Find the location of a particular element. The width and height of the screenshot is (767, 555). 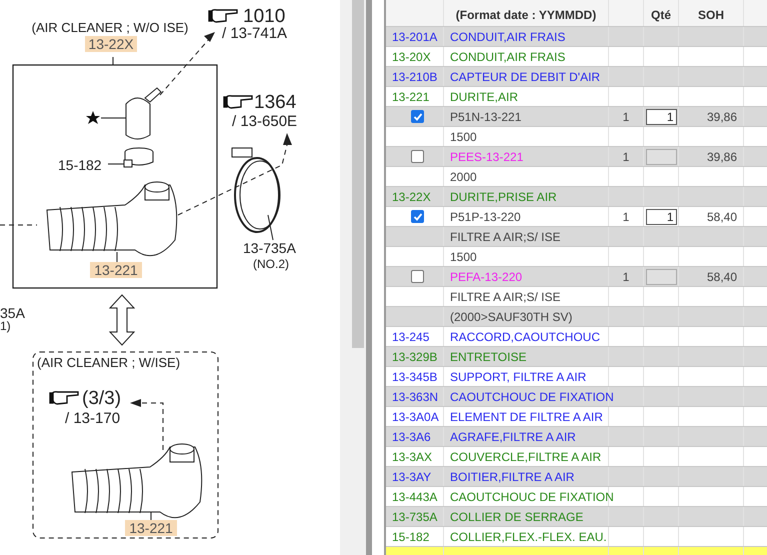

part-name: AGRAFE,FILTRE A AIR is located at coordinates (513, 437).